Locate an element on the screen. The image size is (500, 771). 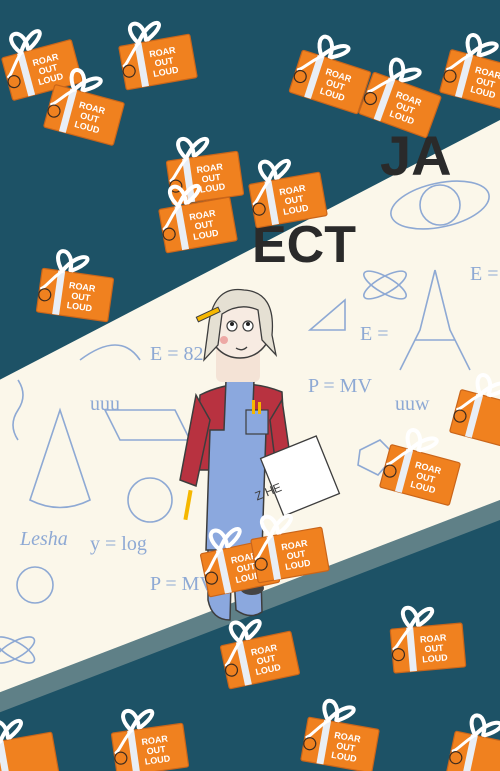
girl-cheek is located at coordinates (224, 340).